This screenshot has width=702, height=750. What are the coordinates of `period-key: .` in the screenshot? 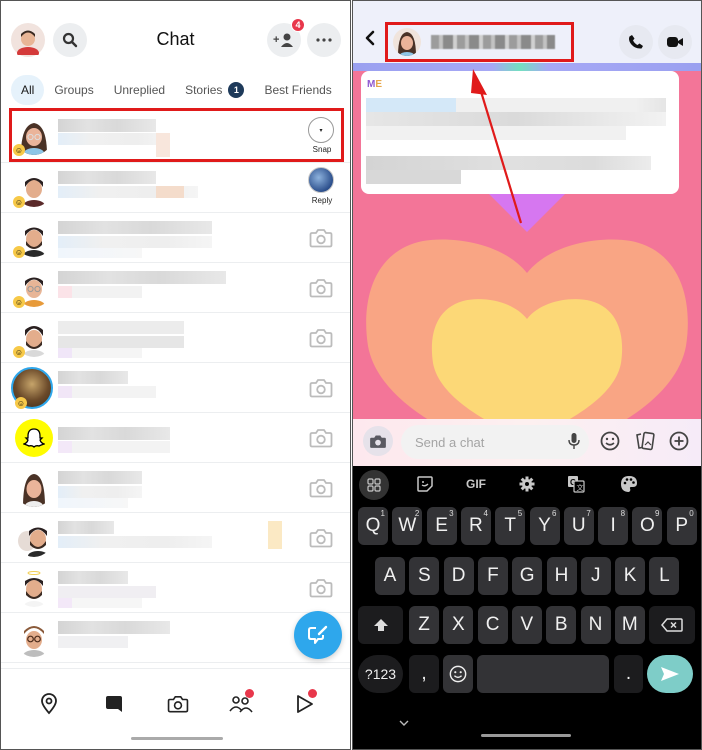 It's located at (628, 674).